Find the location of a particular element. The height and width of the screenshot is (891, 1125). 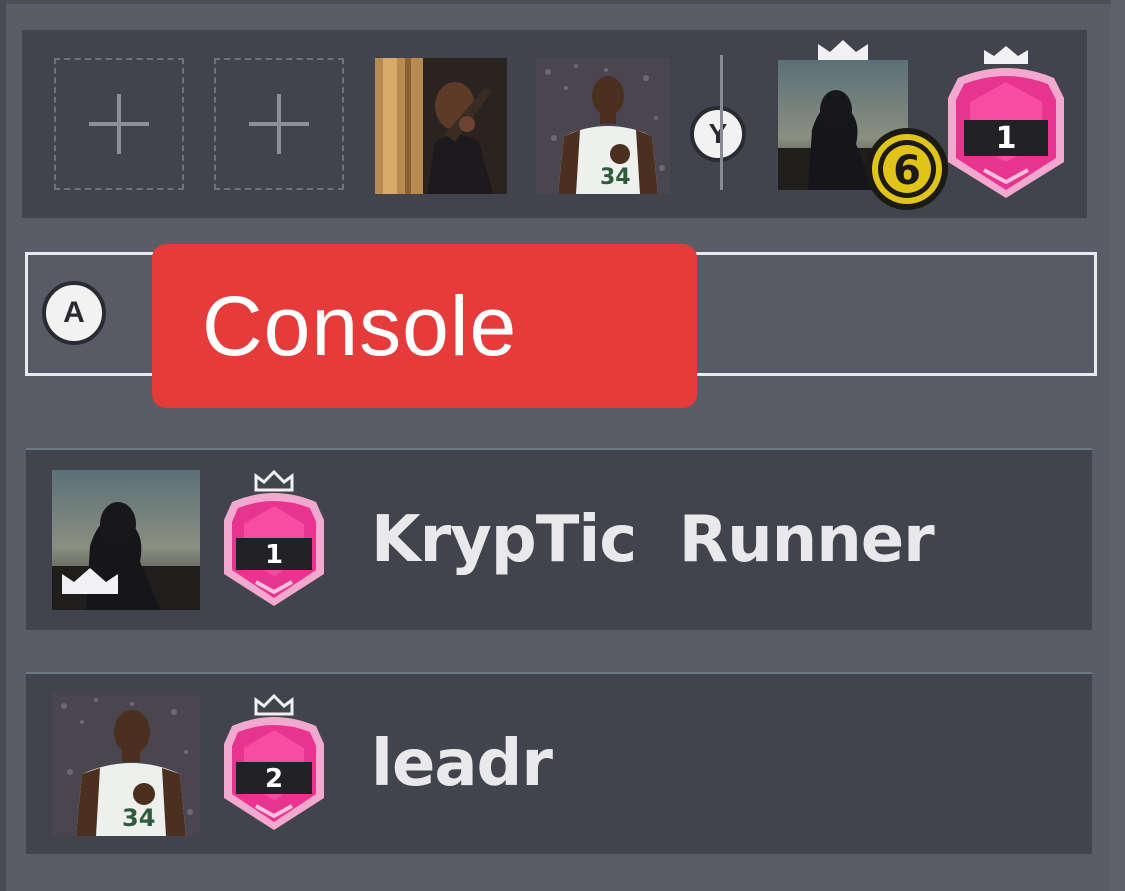

six-siege-icon: 6 is located at coordinates (907, 169).